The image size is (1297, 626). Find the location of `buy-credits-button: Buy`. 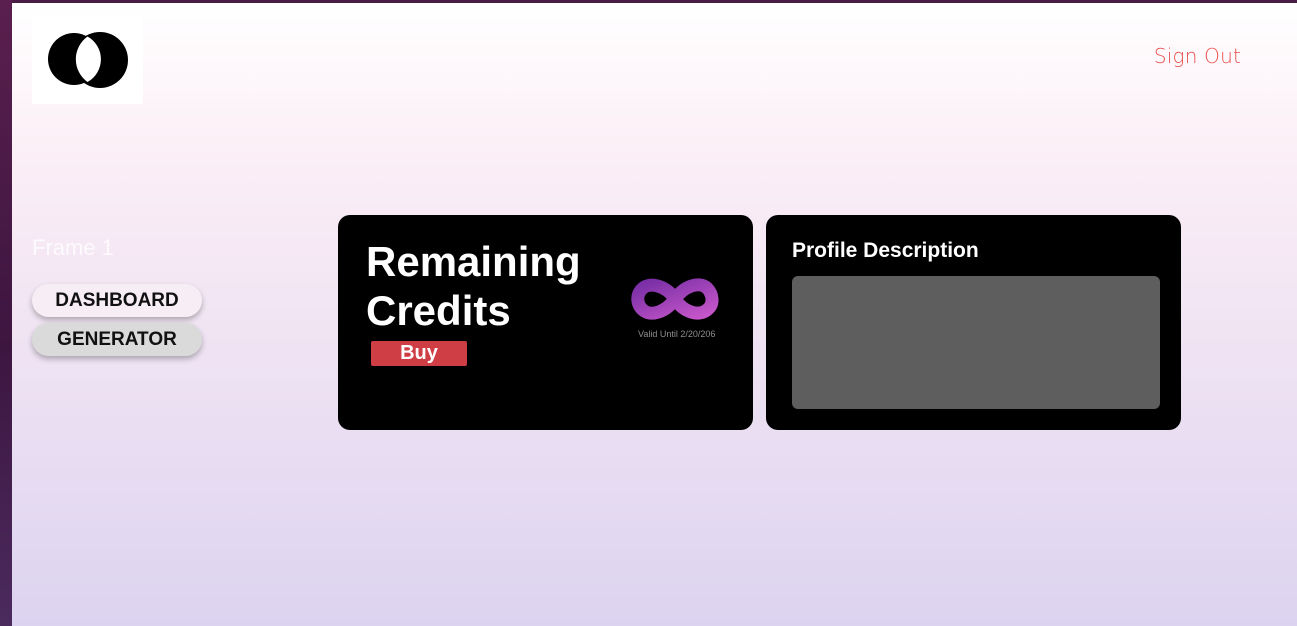

buy-credits-button: Buy is located at coordinates (419, 353).